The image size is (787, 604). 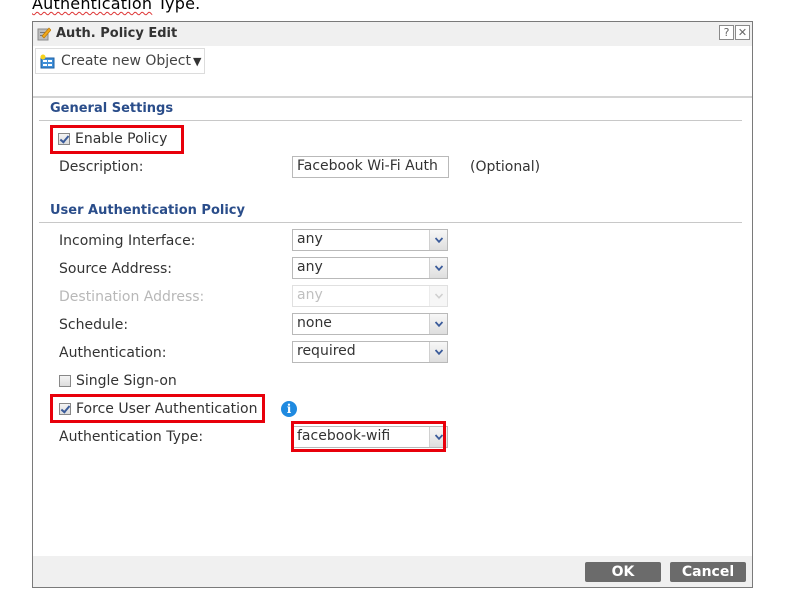 I want to click on new-object-icon, so click(x=47, y=61).